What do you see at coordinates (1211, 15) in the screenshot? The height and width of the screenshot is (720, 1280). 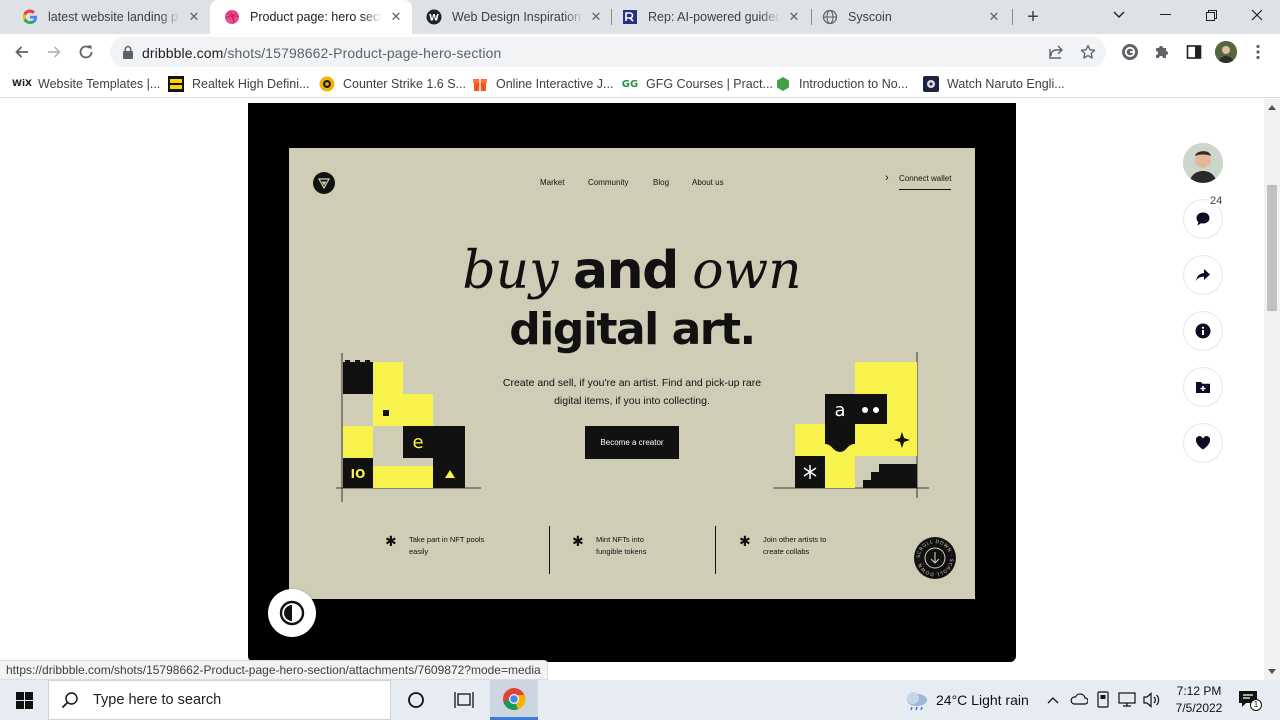 I see `restore-button` at bounding box center [1211, 15].